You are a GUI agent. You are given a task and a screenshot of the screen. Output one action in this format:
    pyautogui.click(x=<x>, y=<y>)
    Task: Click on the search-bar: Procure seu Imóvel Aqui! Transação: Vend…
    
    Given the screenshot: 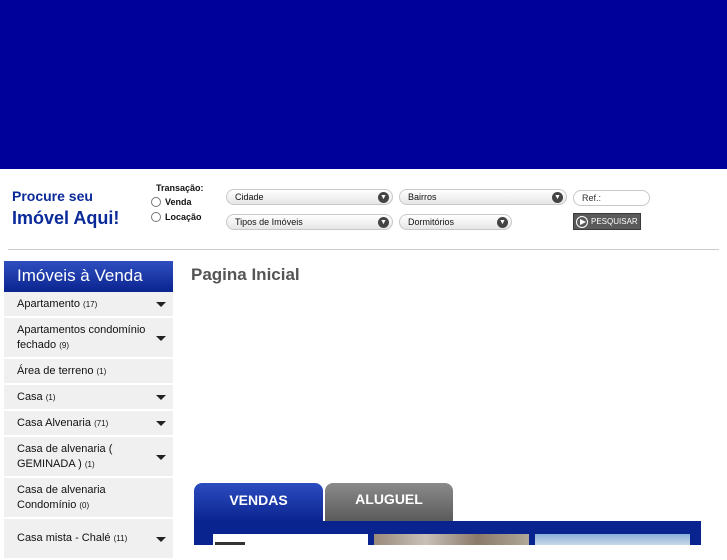 What is the action you would take?
    pyautogui.click(x=363, y=209)
    